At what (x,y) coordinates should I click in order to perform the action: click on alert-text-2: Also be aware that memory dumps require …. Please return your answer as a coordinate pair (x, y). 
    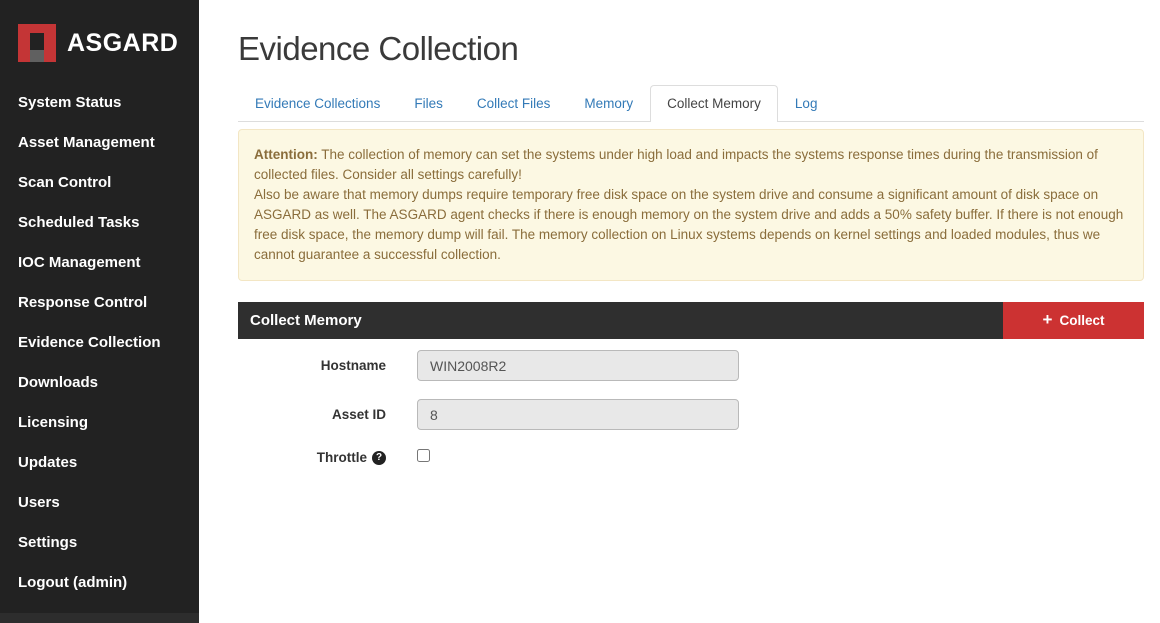
    Looking at the image, I should click on (689, 224).